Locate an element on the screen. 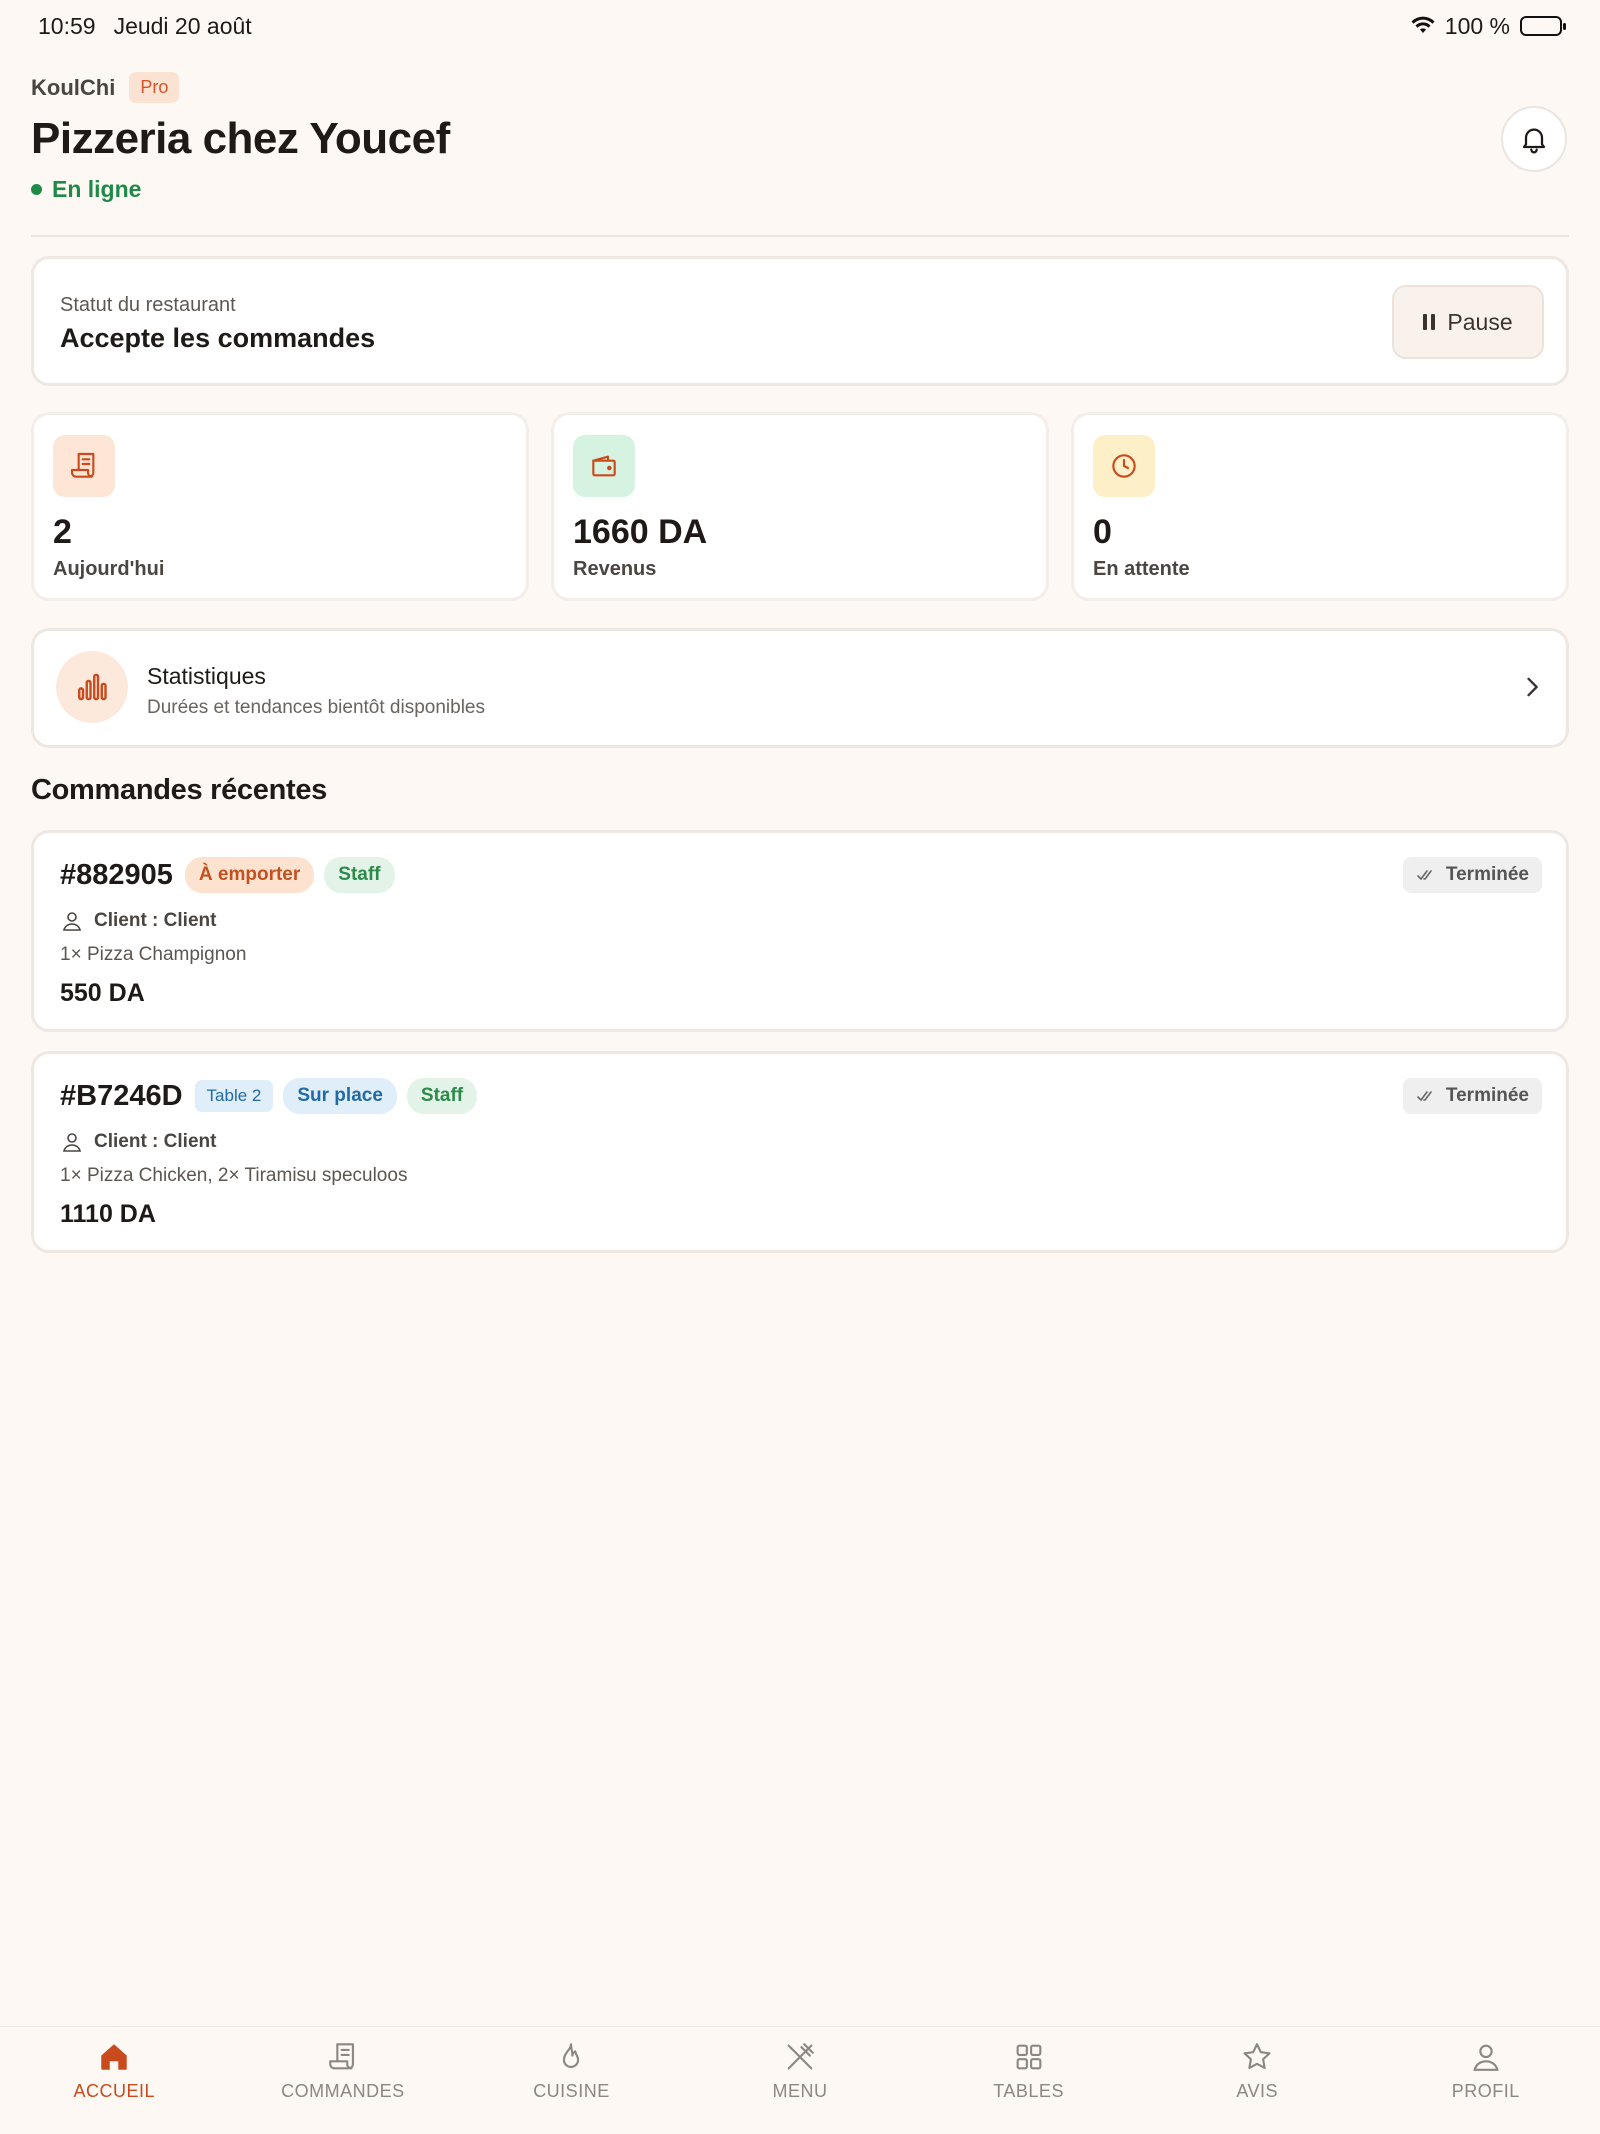 Image resolution: width=1600 pixels, height=2134 pixels. stat-value: 1660 DA is located at coordinates (640, 532).